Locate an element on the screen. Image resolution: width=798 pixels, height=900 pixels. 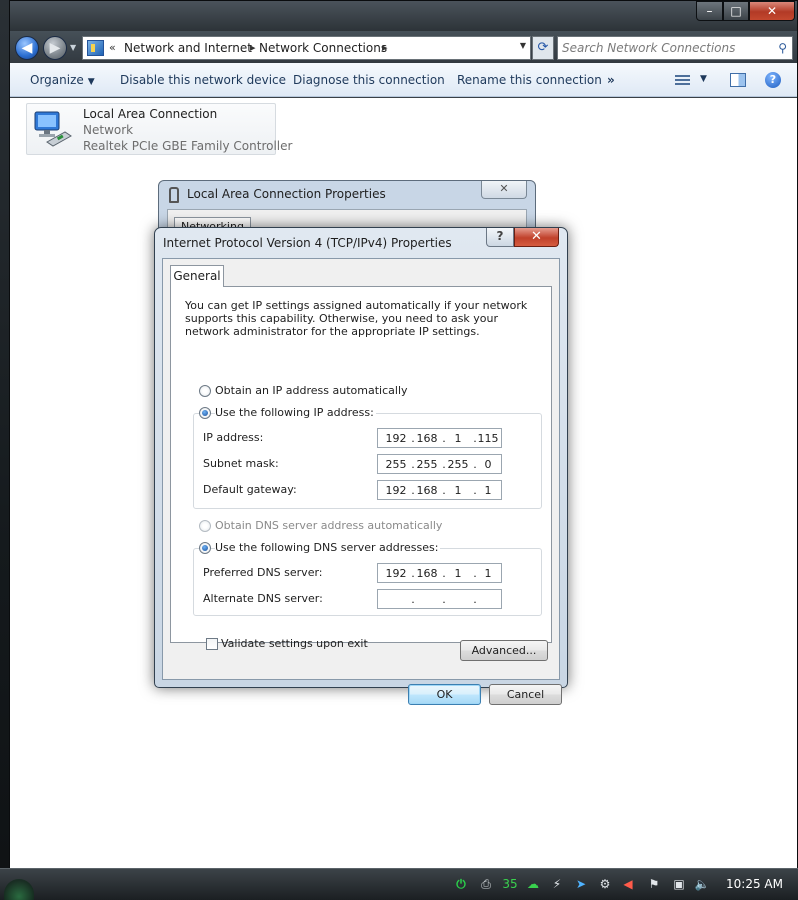
network-adapter-icon is located at coordinates (53, 129).